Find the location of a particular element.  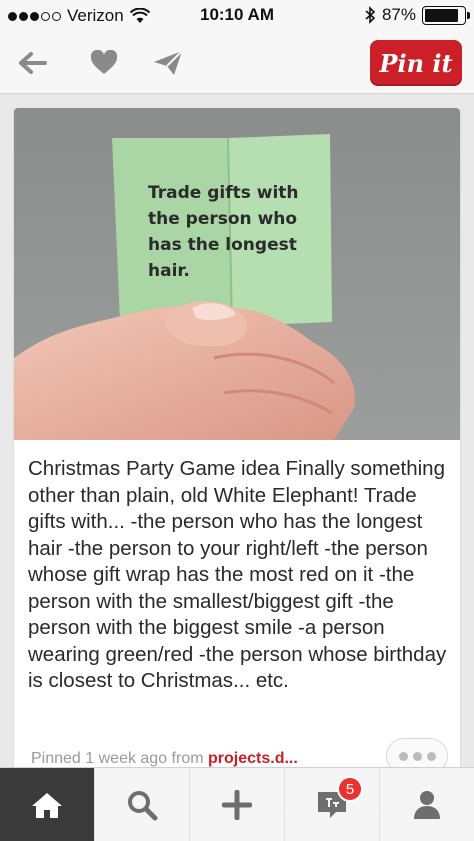

svg-text: hair. is located at coordinates (169, 271).